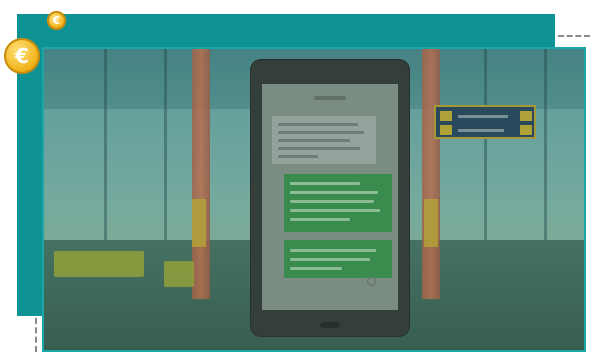 This screenshot has width=590, height=352. Describe the element at coordinates (574, 36) in the screenshot. I see `dashed-guide-horizontal` at that location.